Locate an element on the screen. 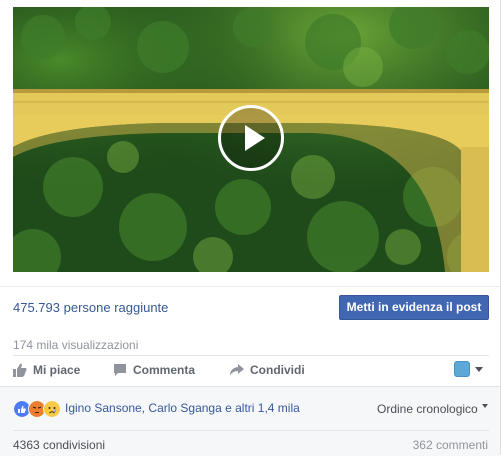  like-label: Mi piace is located at coordinates (57, 370).